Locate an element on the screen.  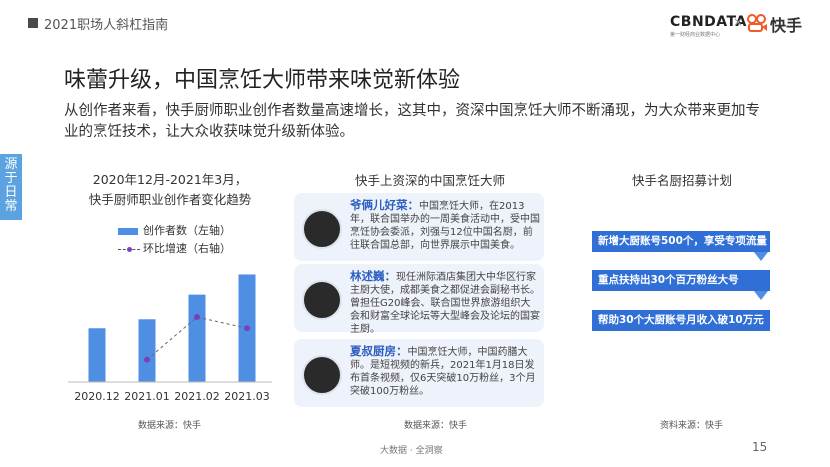
recruit-plan-title: 快手名厨招募计划 is located at coordinates (681, 180).